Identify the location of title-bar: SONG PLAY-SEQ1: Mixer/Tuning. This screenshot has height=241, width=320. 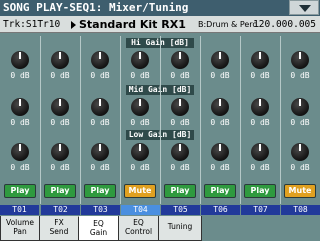
(160, 8).